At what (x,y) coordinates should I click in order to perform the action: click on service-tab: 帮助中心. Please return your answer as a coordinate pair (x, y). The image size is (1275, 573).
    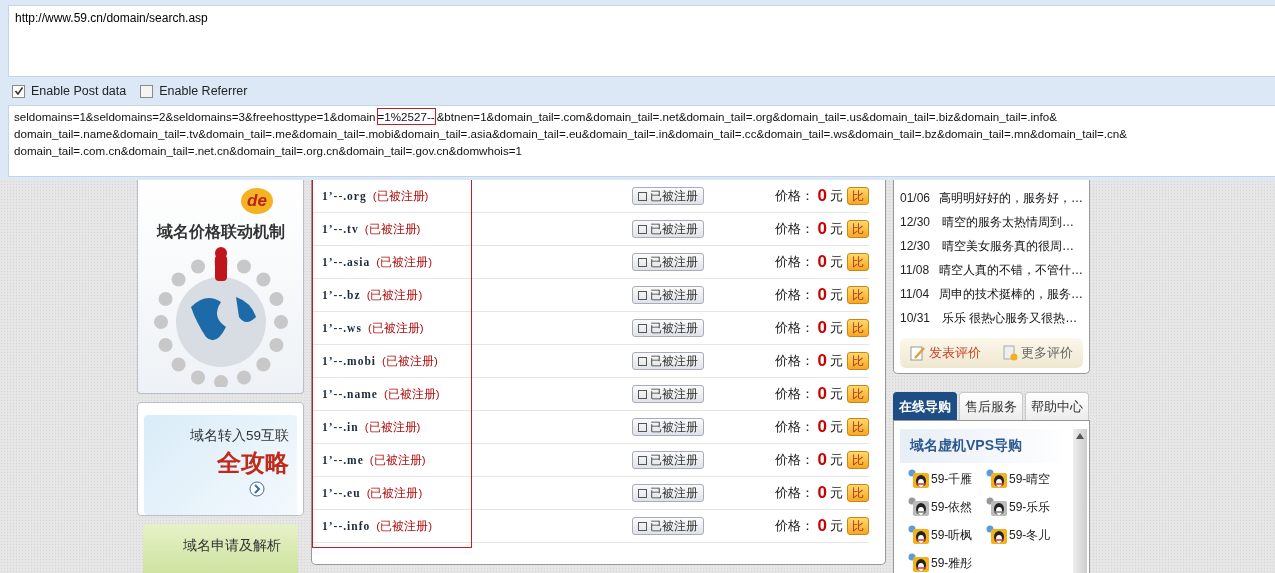
    Looking at the image, I should click on (1057, 406).